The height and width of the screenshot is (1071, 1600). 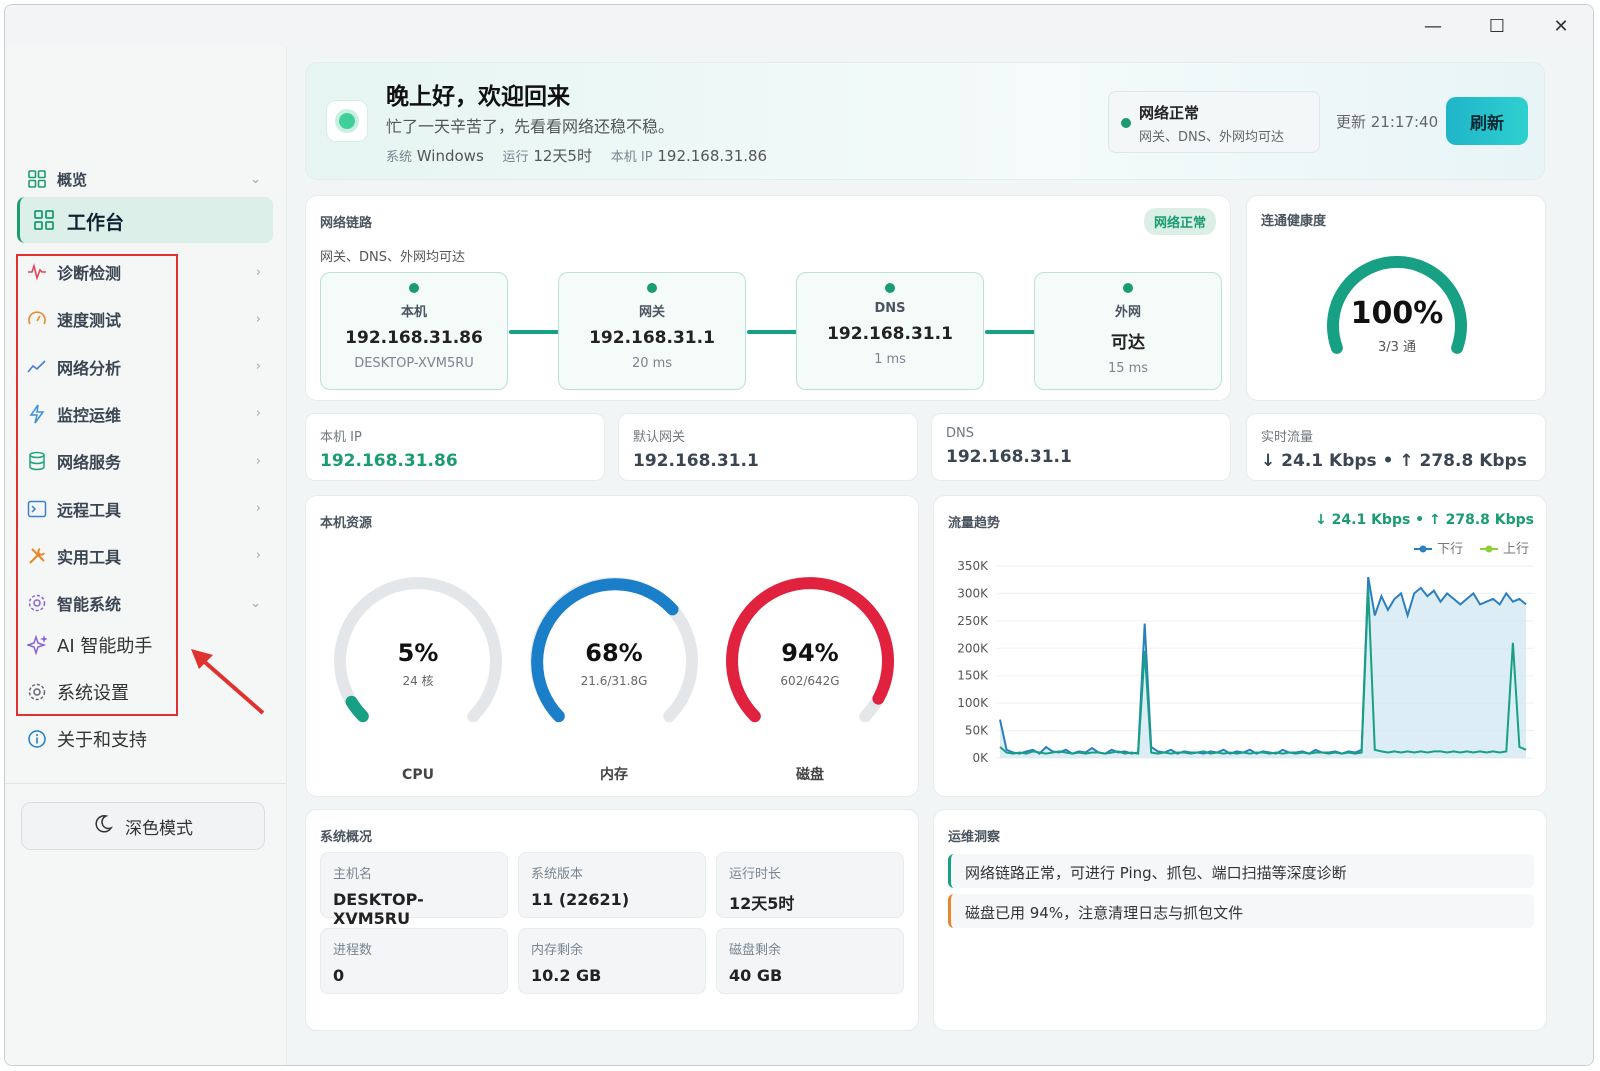 I want to click on card-title: 网络链路, so click(x=346, y=223).